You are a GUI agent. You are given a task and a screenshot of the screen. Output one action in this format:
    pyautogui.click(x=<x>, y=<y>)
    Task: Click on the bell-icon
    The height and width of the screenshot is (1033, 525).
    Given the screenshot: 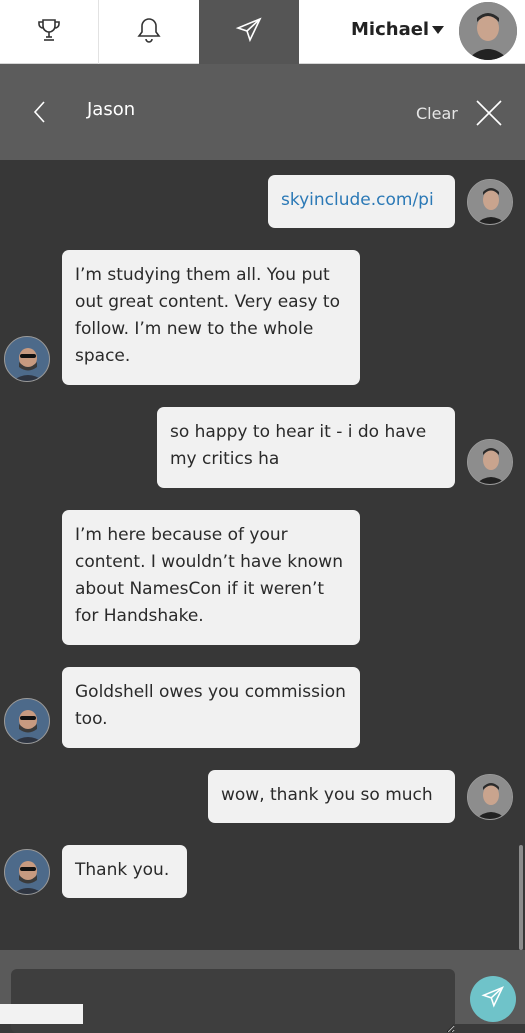 What is the action you would take?
    pyautogui.click(x=149, y=32)
    